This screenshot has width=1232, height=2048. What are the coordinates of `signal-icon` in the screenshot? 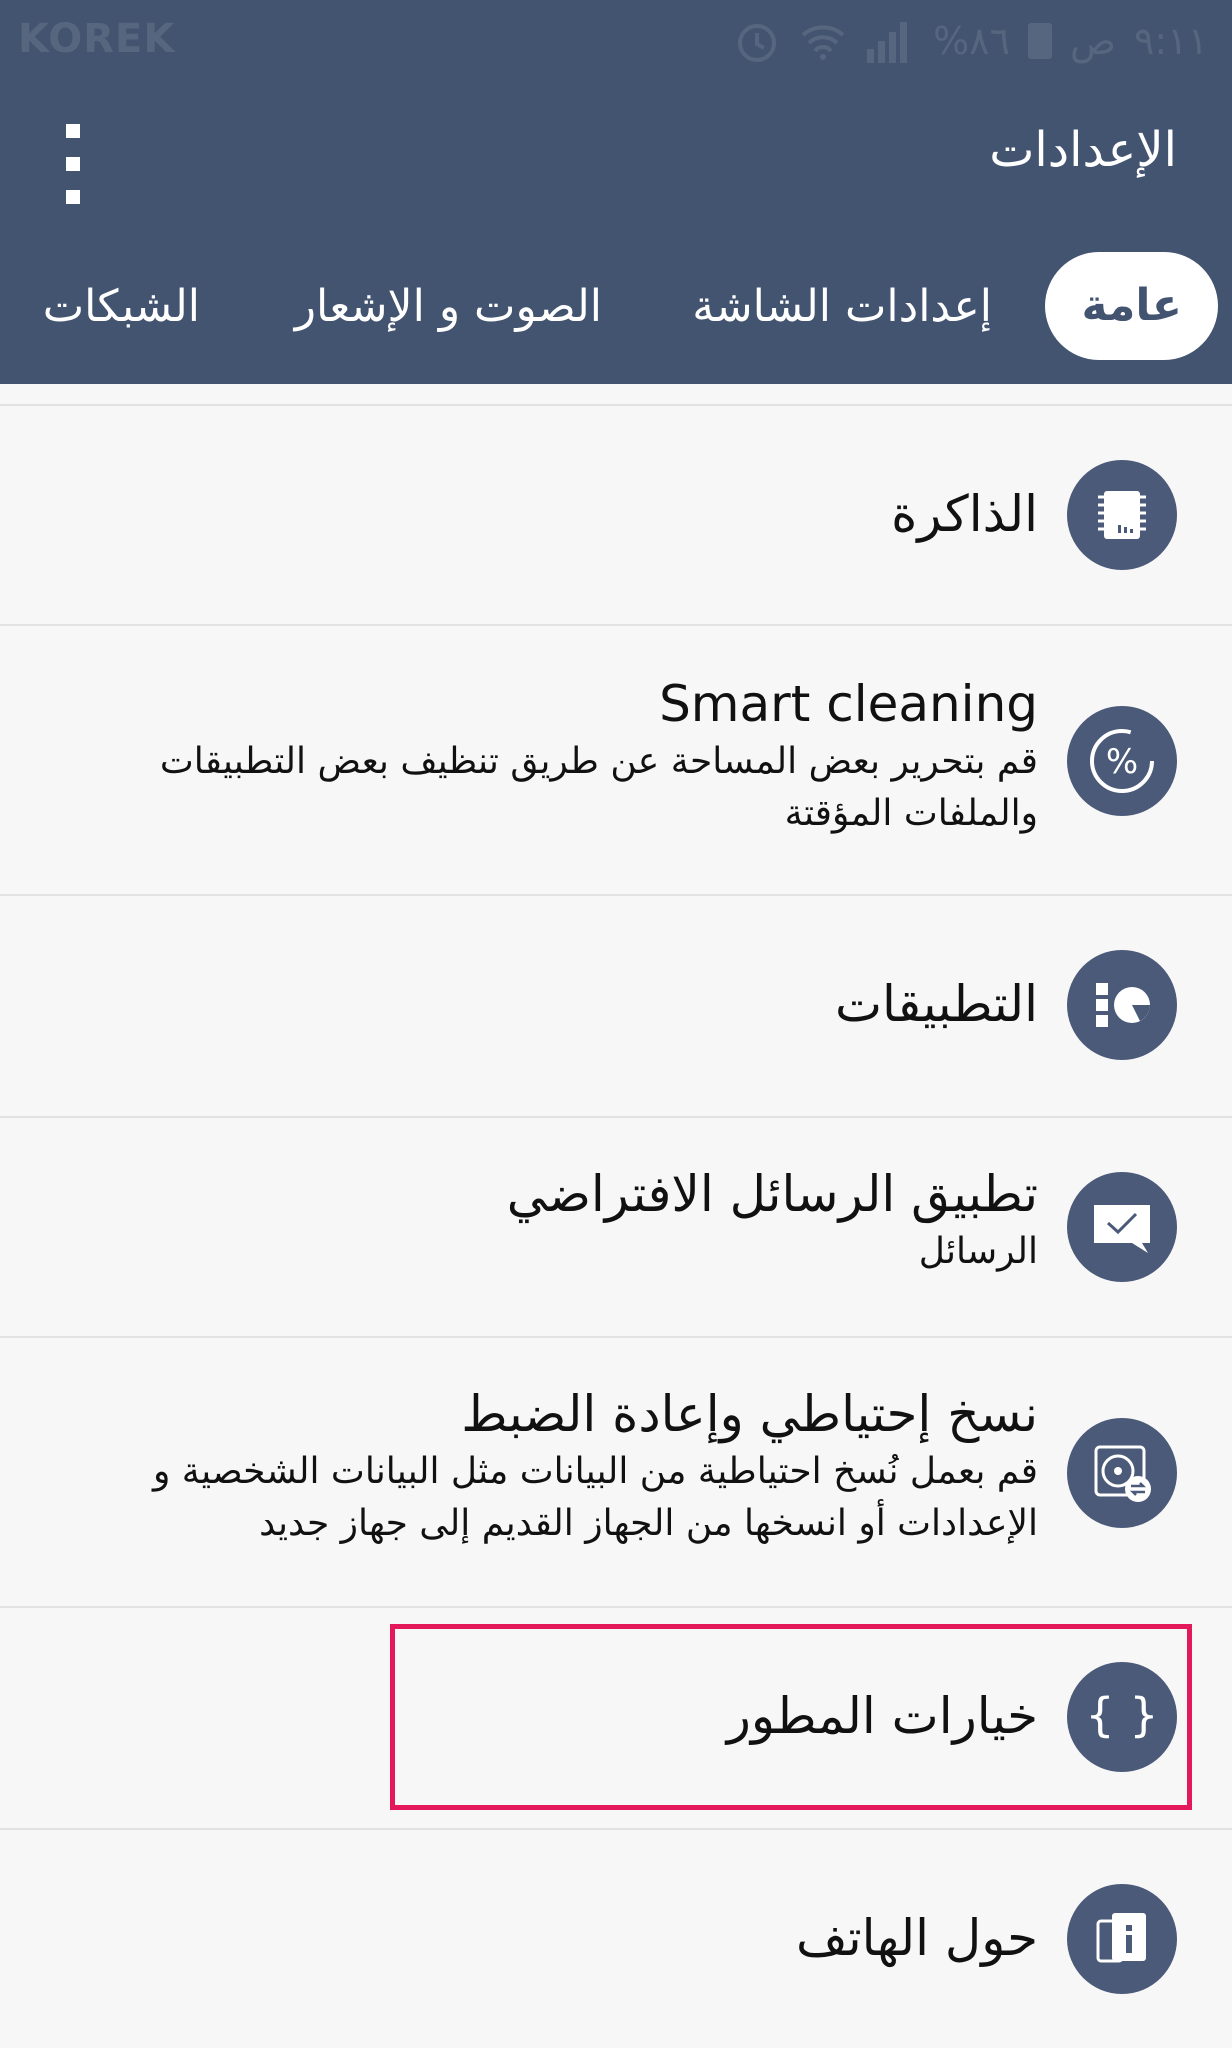 It's located at (887, 42).